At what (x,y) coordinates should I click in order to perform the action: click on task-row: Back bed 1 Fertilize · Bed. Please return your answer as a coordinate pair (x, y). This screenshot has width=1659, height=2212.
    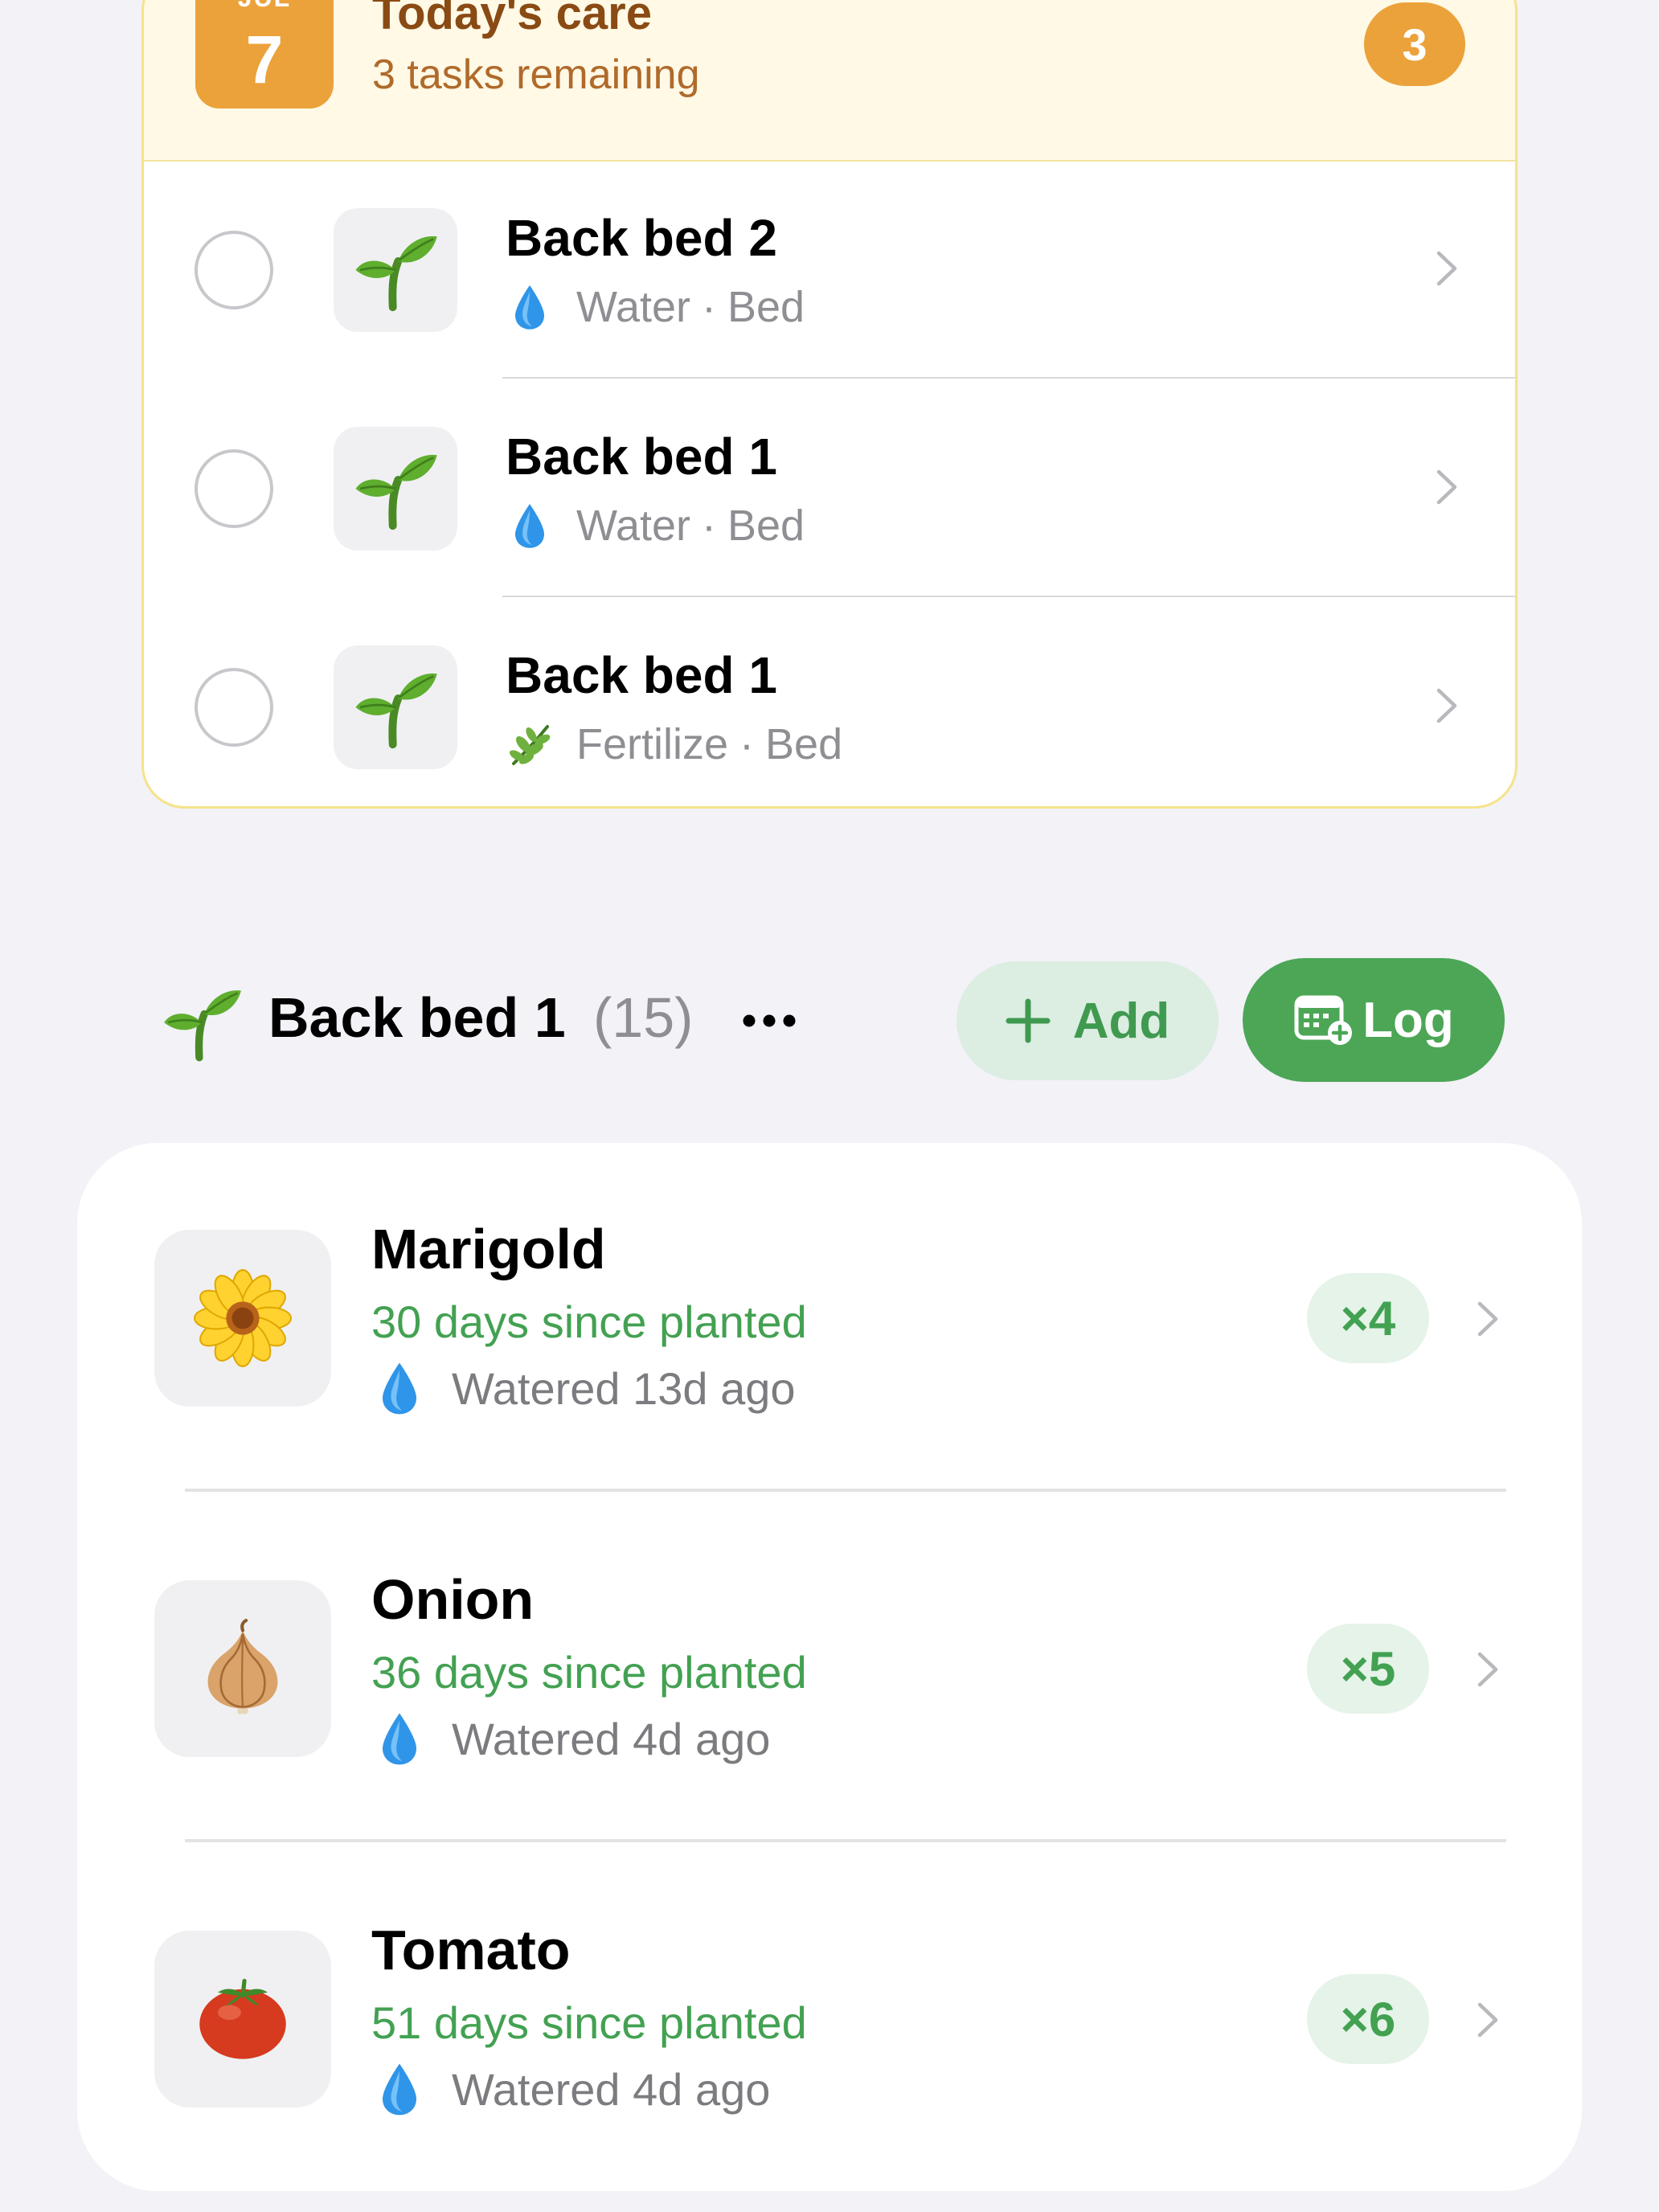
    Looking at the image, I should click on (829, 701).